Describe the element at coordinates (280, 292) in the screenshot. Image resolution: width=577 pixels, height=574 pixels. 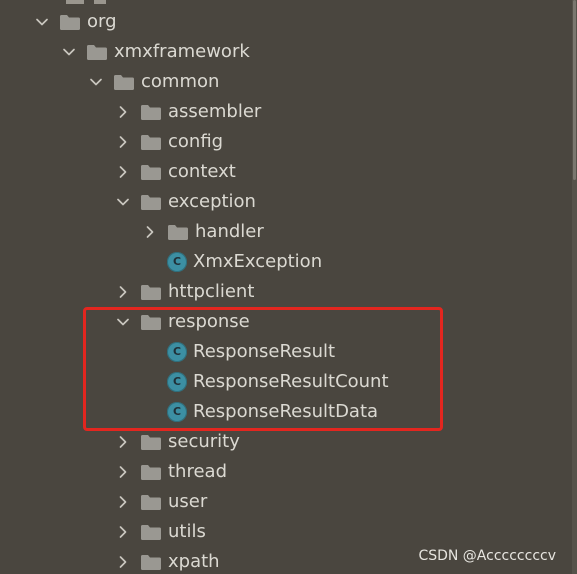
I see `tree-folder-item: httpclient` at that location.